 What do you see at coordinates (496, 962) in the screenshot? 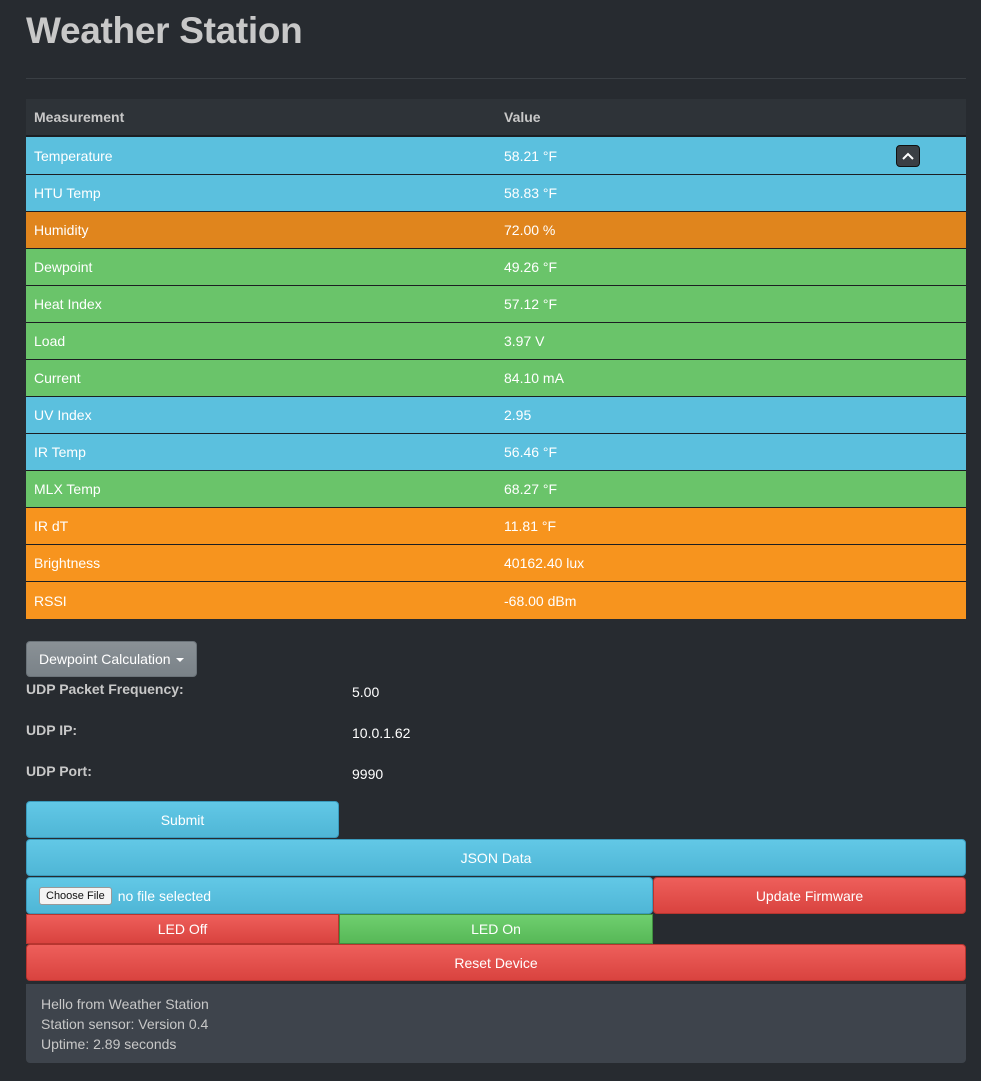
I see `reset-device-button: Reset Device` at bounding box center [496, 962].